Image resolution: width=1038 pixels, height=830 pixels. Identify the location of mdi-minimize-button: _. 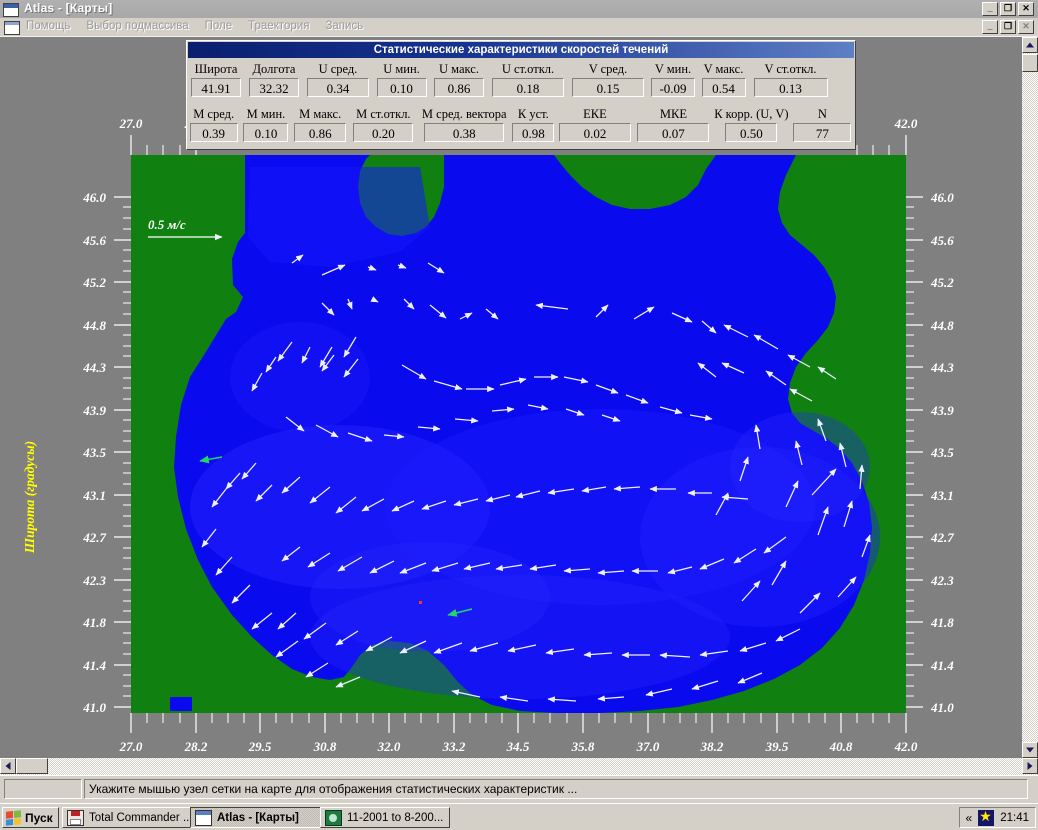
(990, 27).